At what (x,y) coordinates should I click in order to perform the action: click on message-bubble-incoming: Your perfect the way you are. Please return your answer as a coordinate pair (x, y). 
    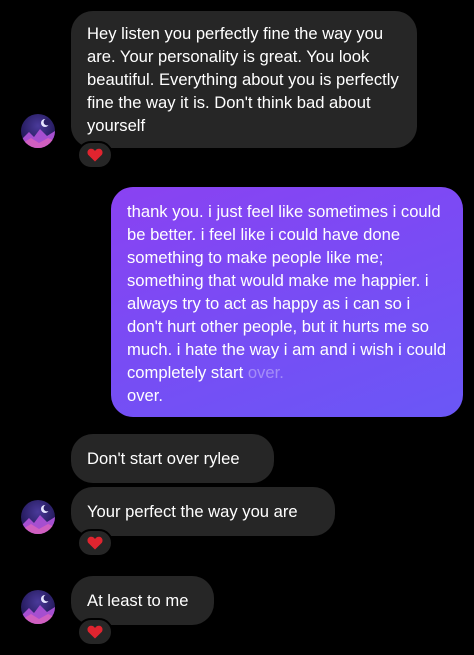
    Looking at the image, I should click on (203, 511).